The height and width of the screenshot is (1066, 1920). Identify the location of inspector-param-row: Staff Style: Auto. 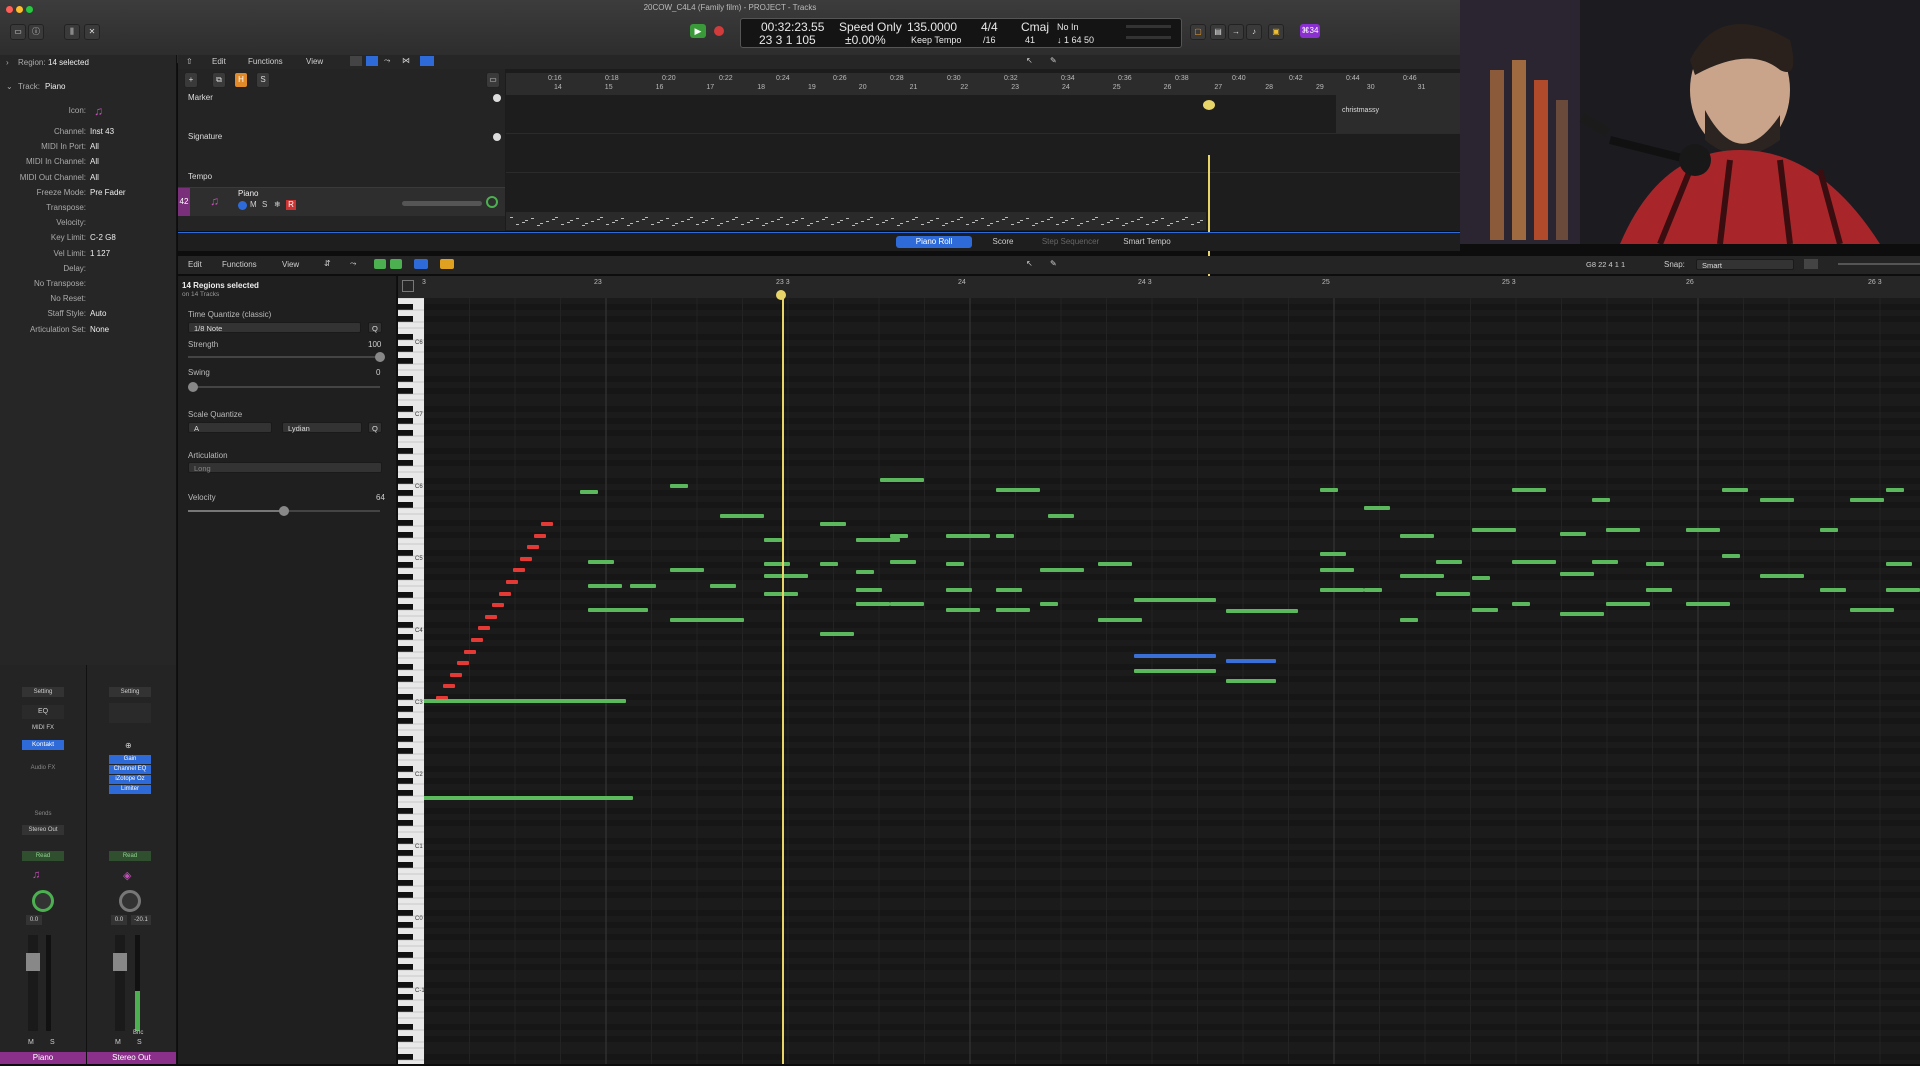
(88, 314).